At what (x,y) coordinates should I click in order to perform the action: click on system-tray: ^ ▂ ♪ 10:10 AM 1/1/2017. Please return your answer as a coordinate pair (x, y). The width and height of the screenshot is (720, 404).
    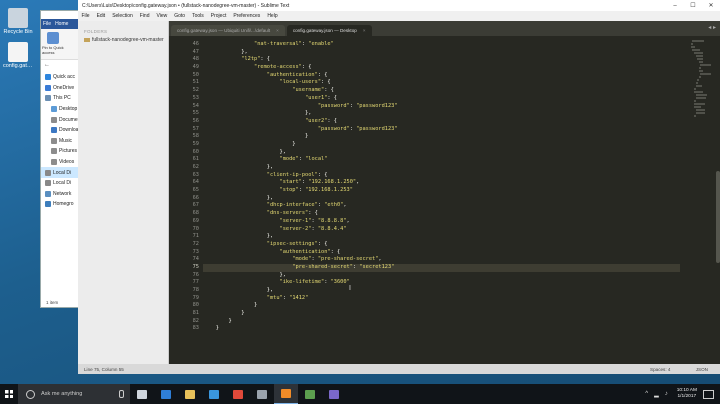
    Looking at the image, I should click on (681, 394).